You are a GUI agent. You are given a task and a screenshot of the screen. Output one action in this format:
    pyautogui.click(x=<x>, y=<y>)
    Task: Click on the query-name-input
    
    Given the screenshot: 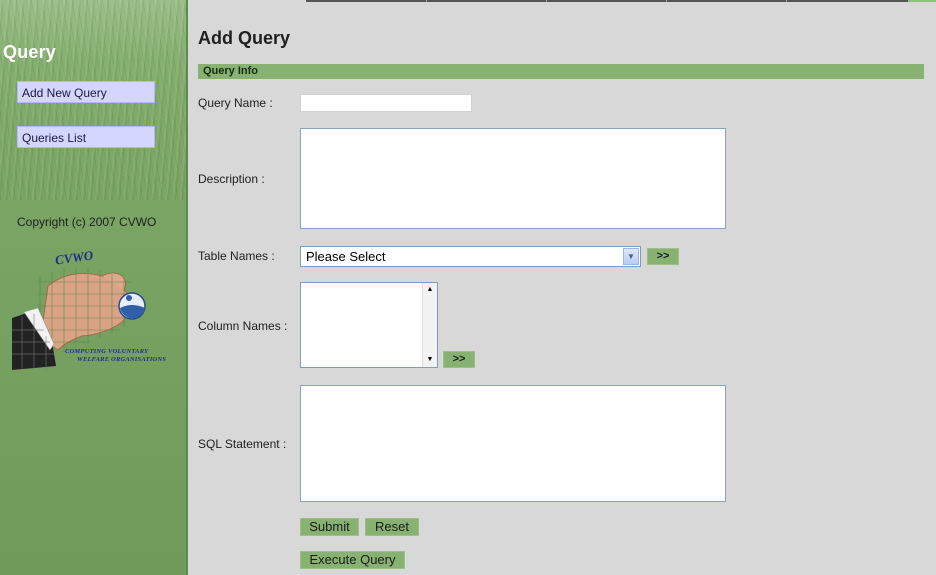 What is the action you would take?
    pyautogui.click(x=386, y=103)
    